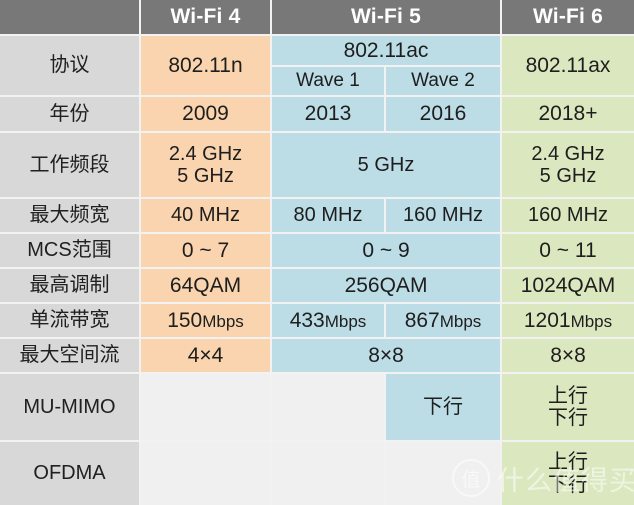  Describe the element at coordinates (328, 81) in the screenshot. I see `subcolumn-header-wave1: Wave 1` at that location.